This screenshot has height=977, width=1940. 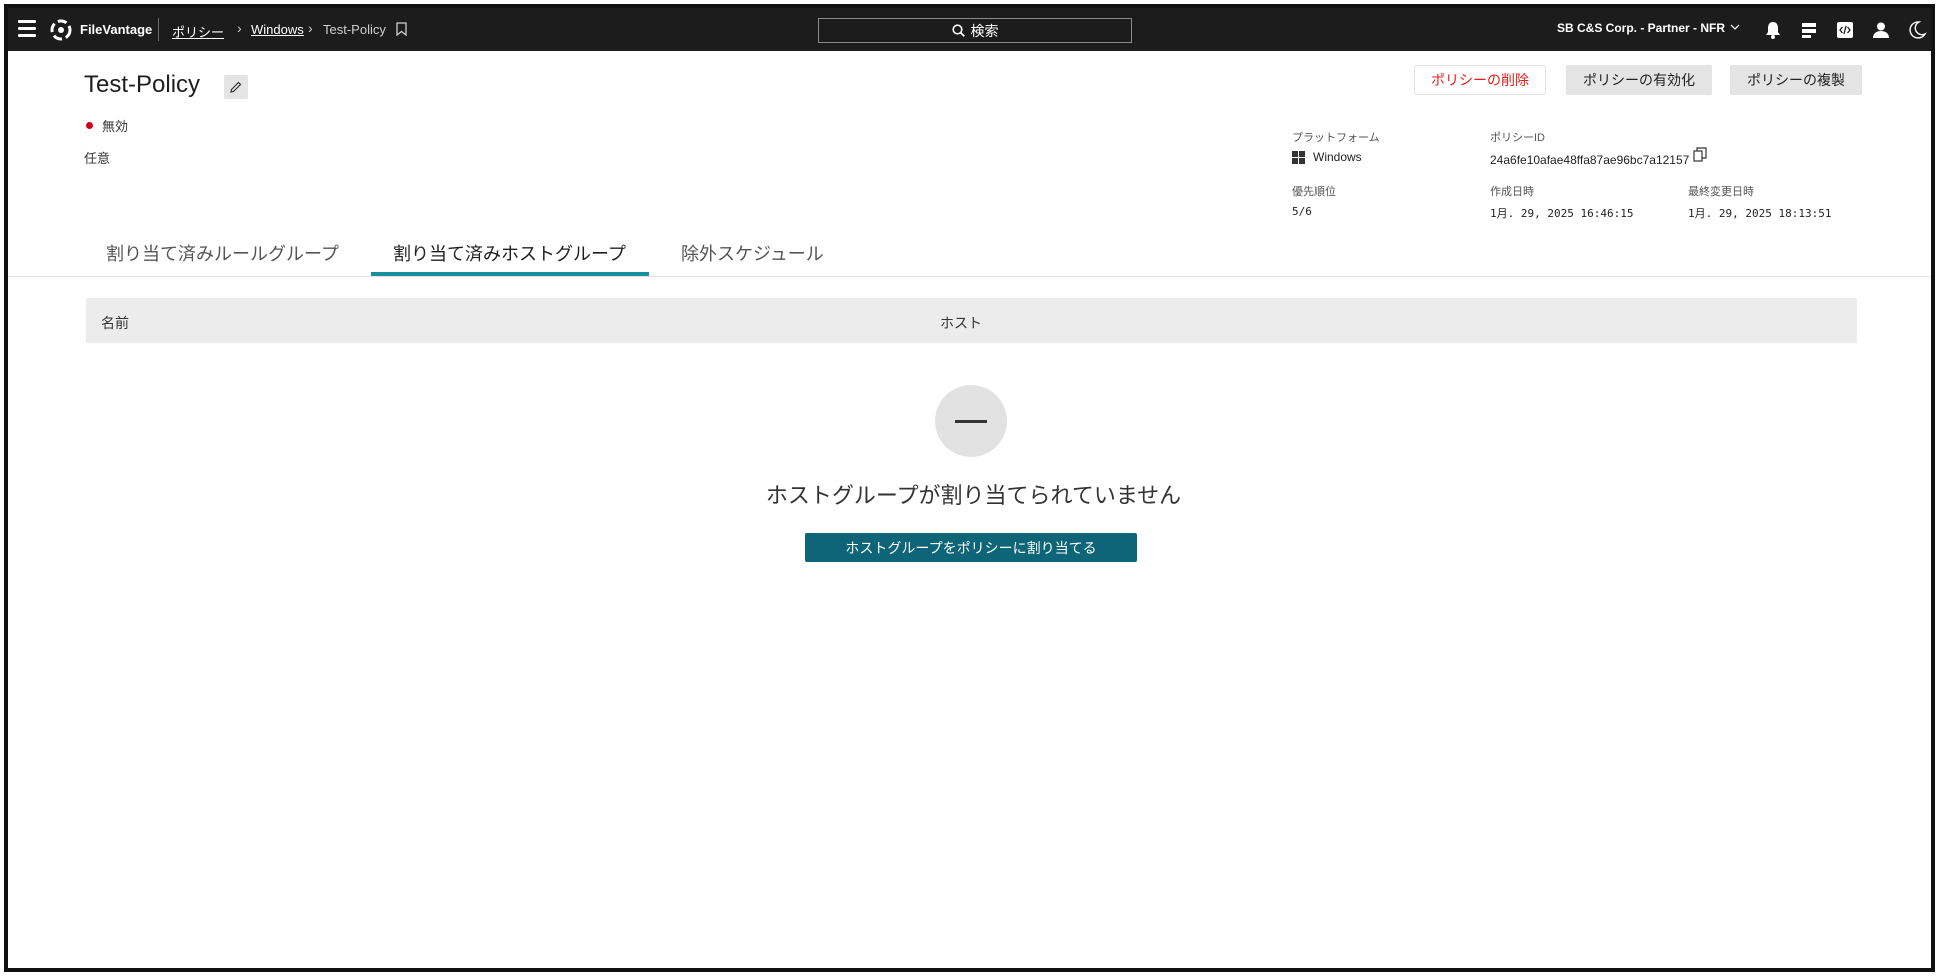 What do you see at coordinates (1562, 213) in the screenshot?
I see `created-value: 1月. 29, 2025 16:46:15` at bounding box center [1562, 213].